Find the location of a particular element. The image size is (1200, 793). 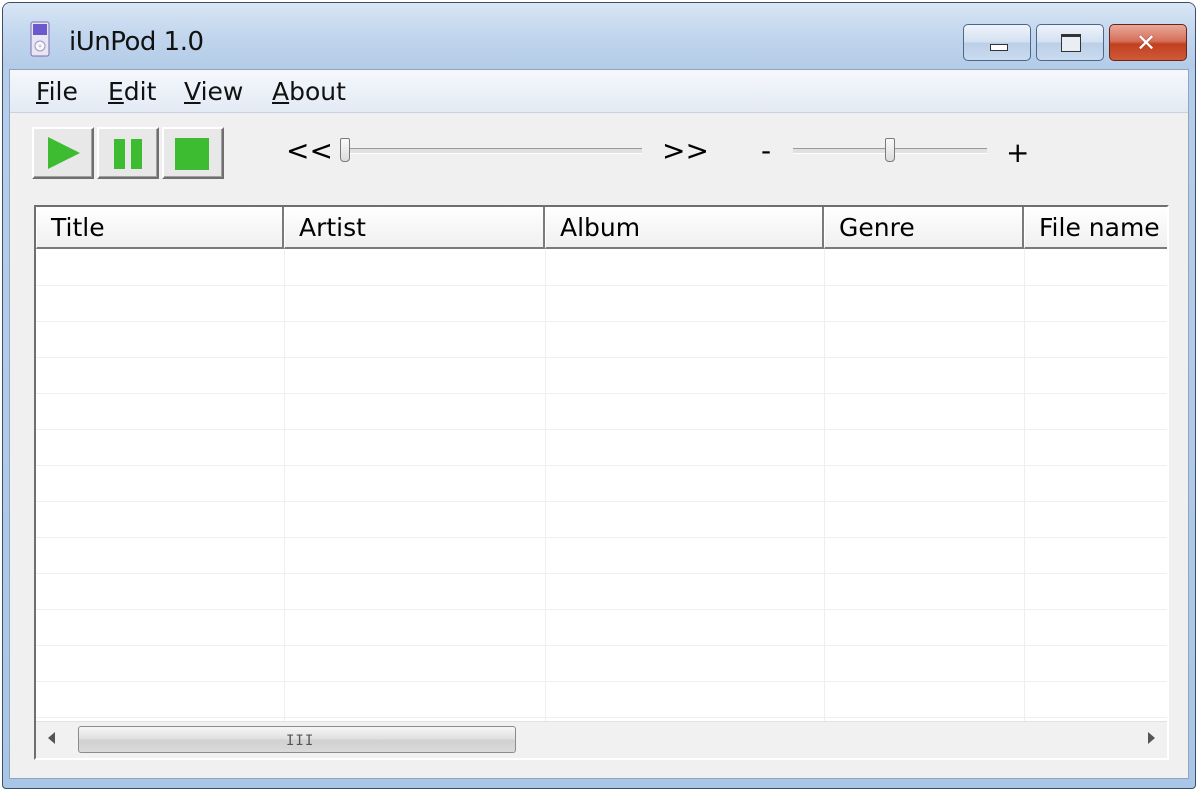

maximize-icon is located at coordinates (1071, 43).